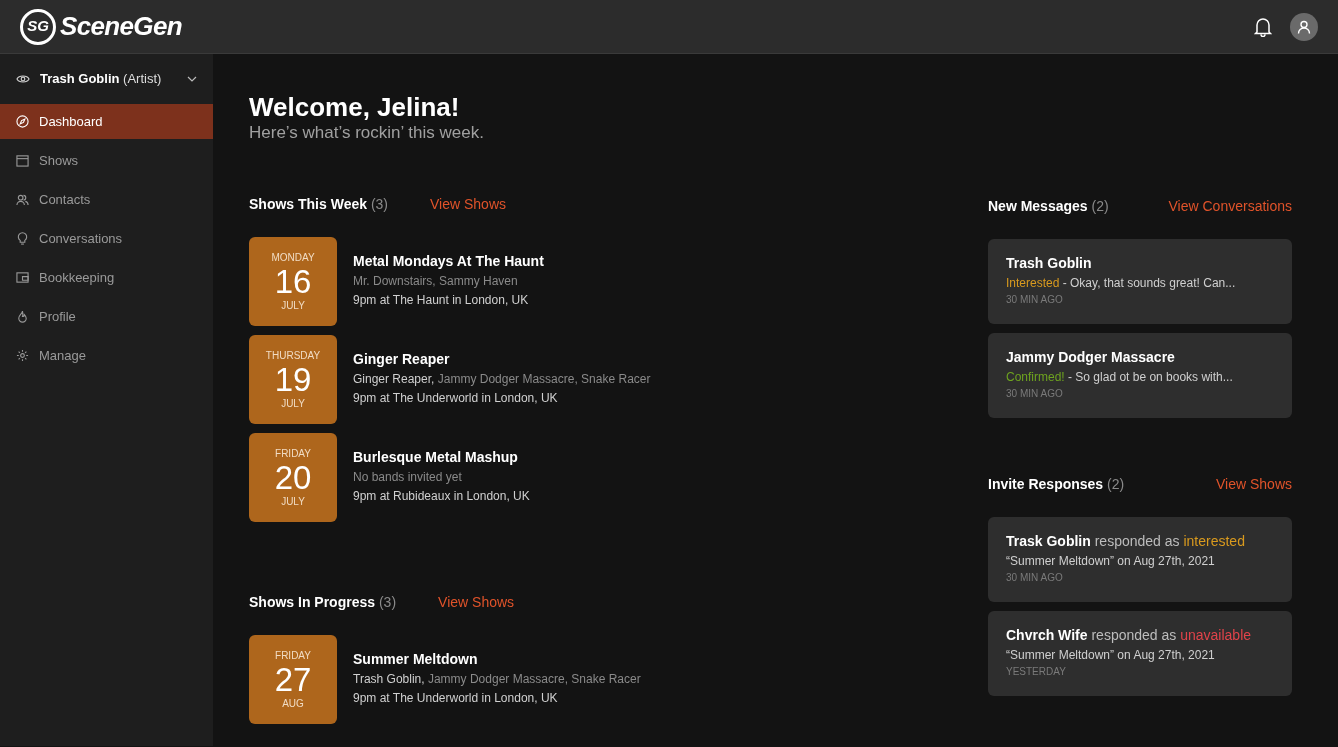  What do you see at coordinates (293, 355) in the screenshot?
I see `weekday-label: THURSDAY` at bounding box center [293, 355].